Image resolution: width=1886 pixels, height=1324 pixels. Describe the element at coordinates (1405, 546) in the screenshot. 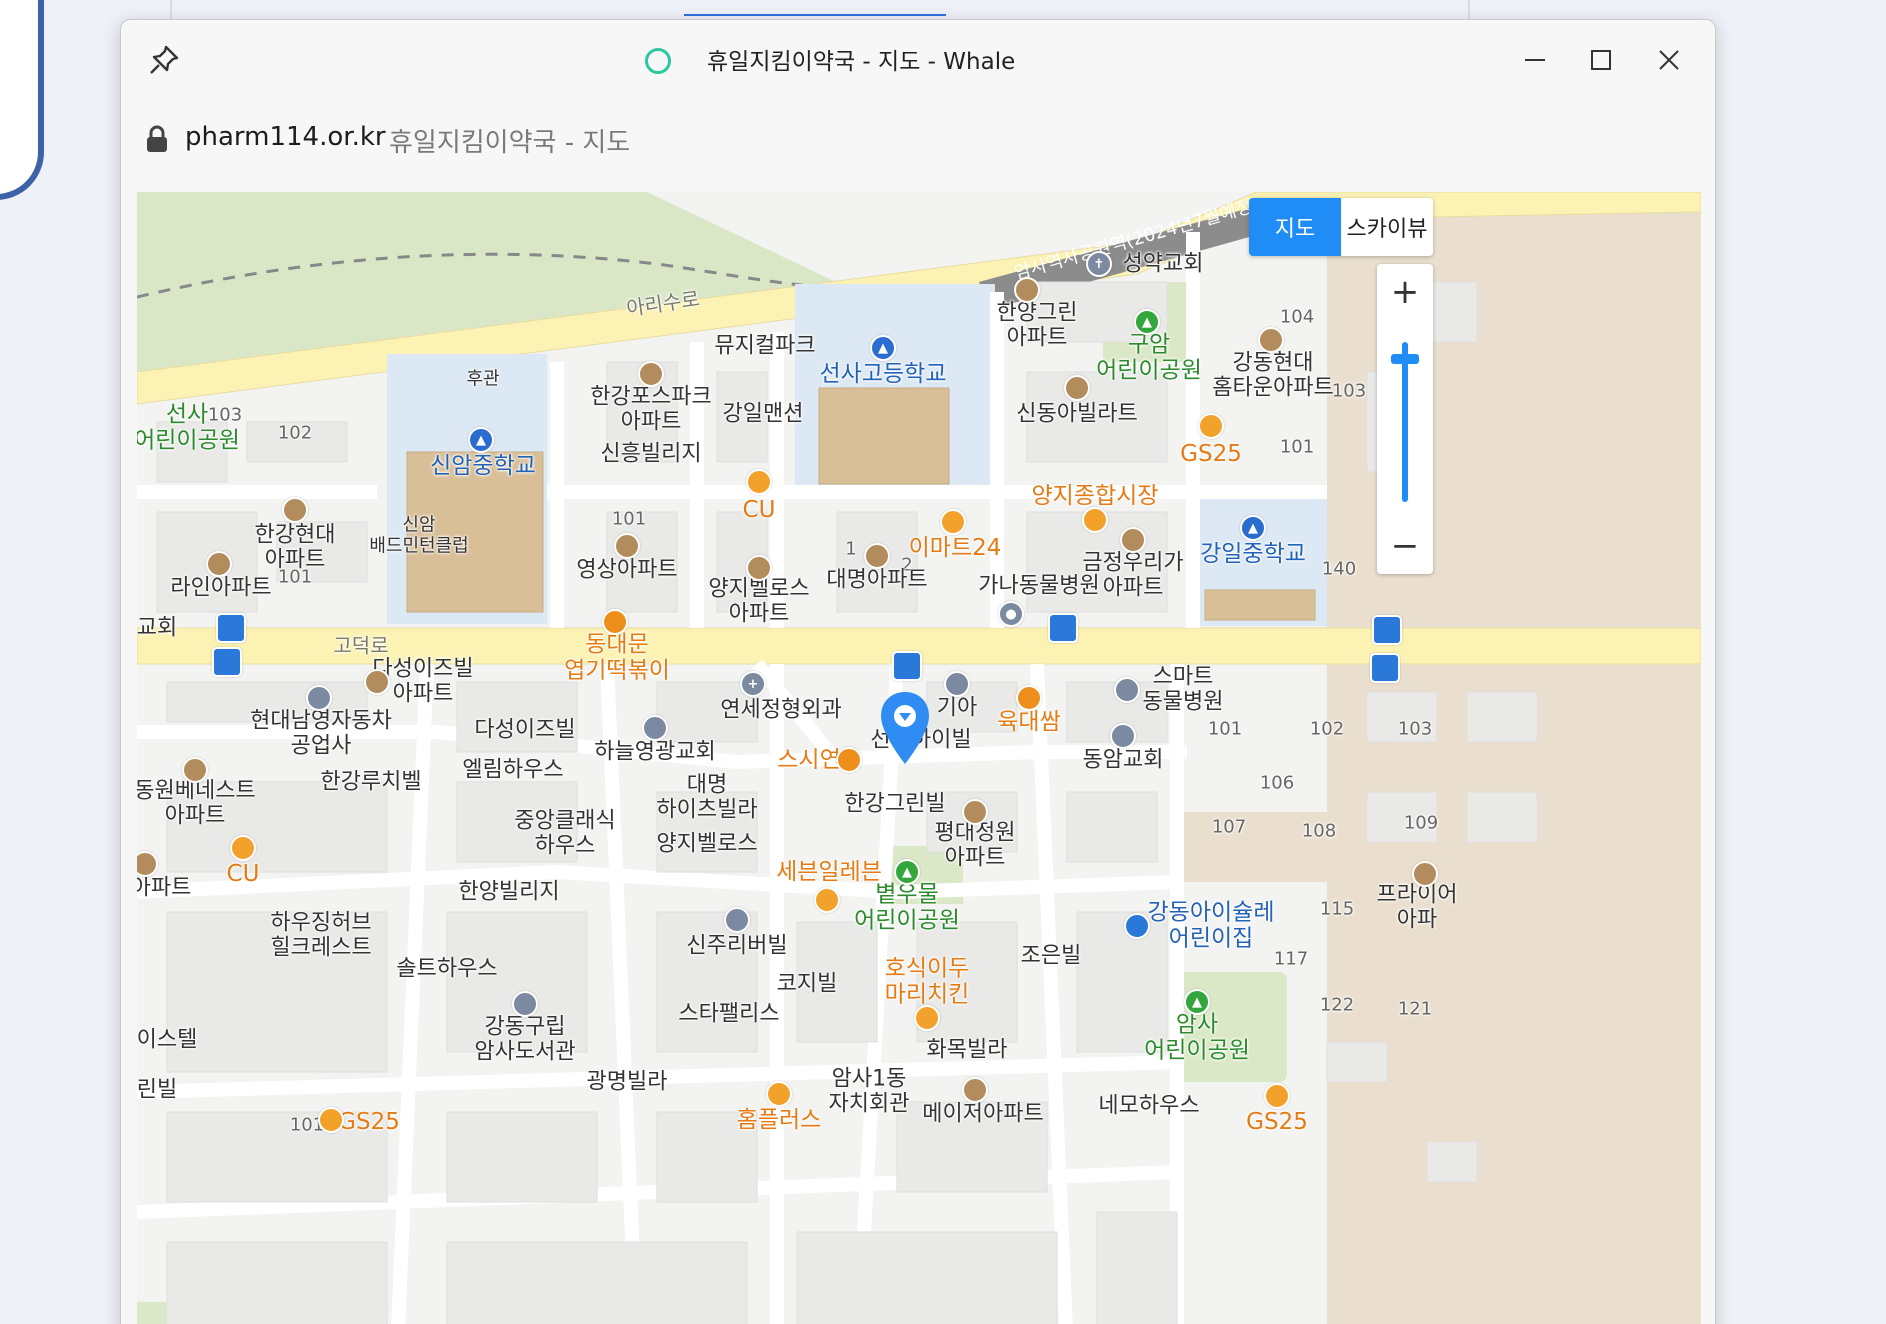

I see `zoom-out-button: −` at that location.